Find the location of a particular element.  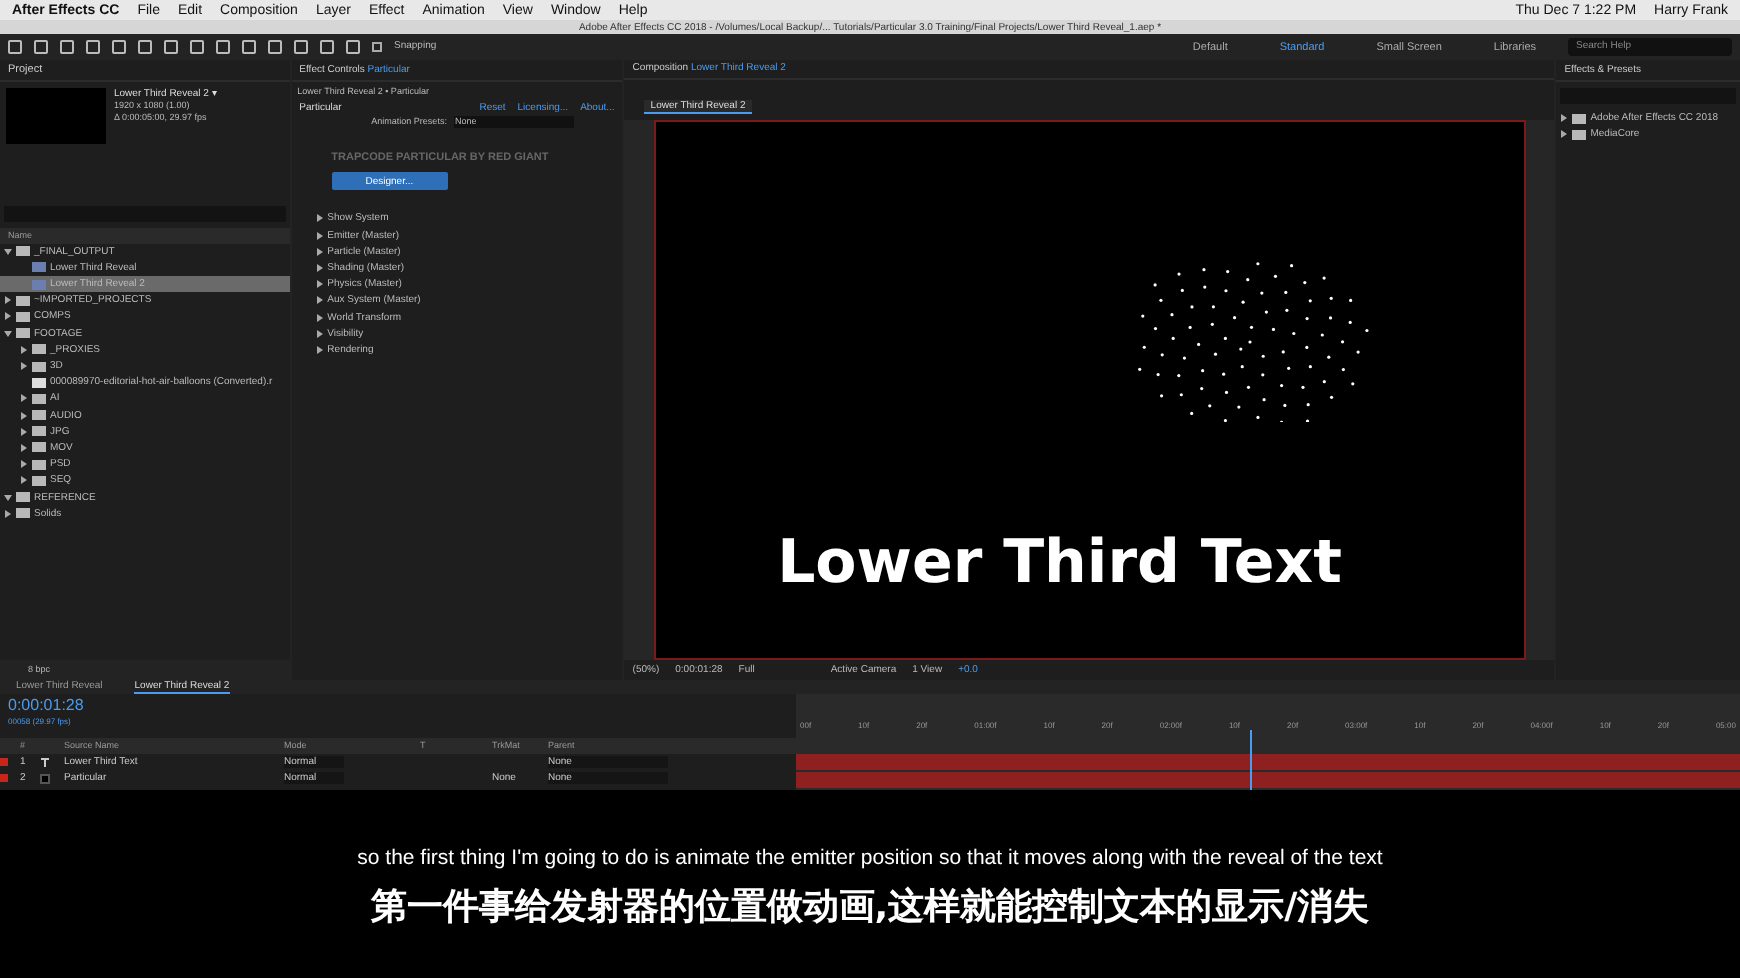

file-icon is located at coordinates (39, 382).